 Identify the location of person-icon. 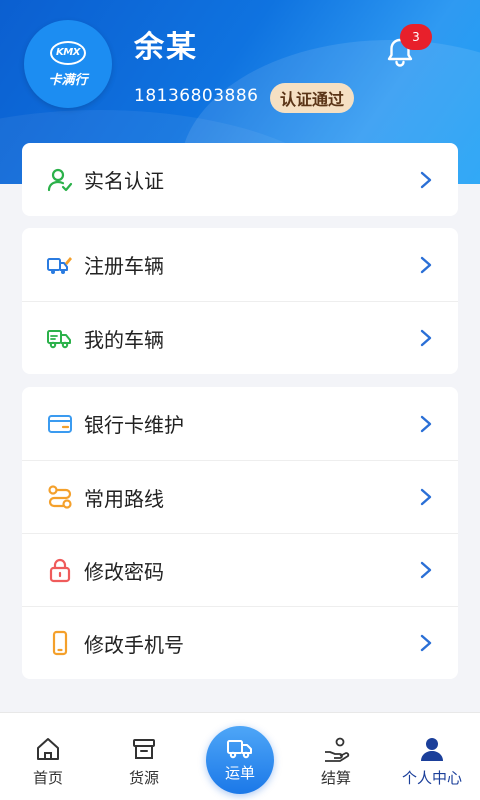
(432, 749).